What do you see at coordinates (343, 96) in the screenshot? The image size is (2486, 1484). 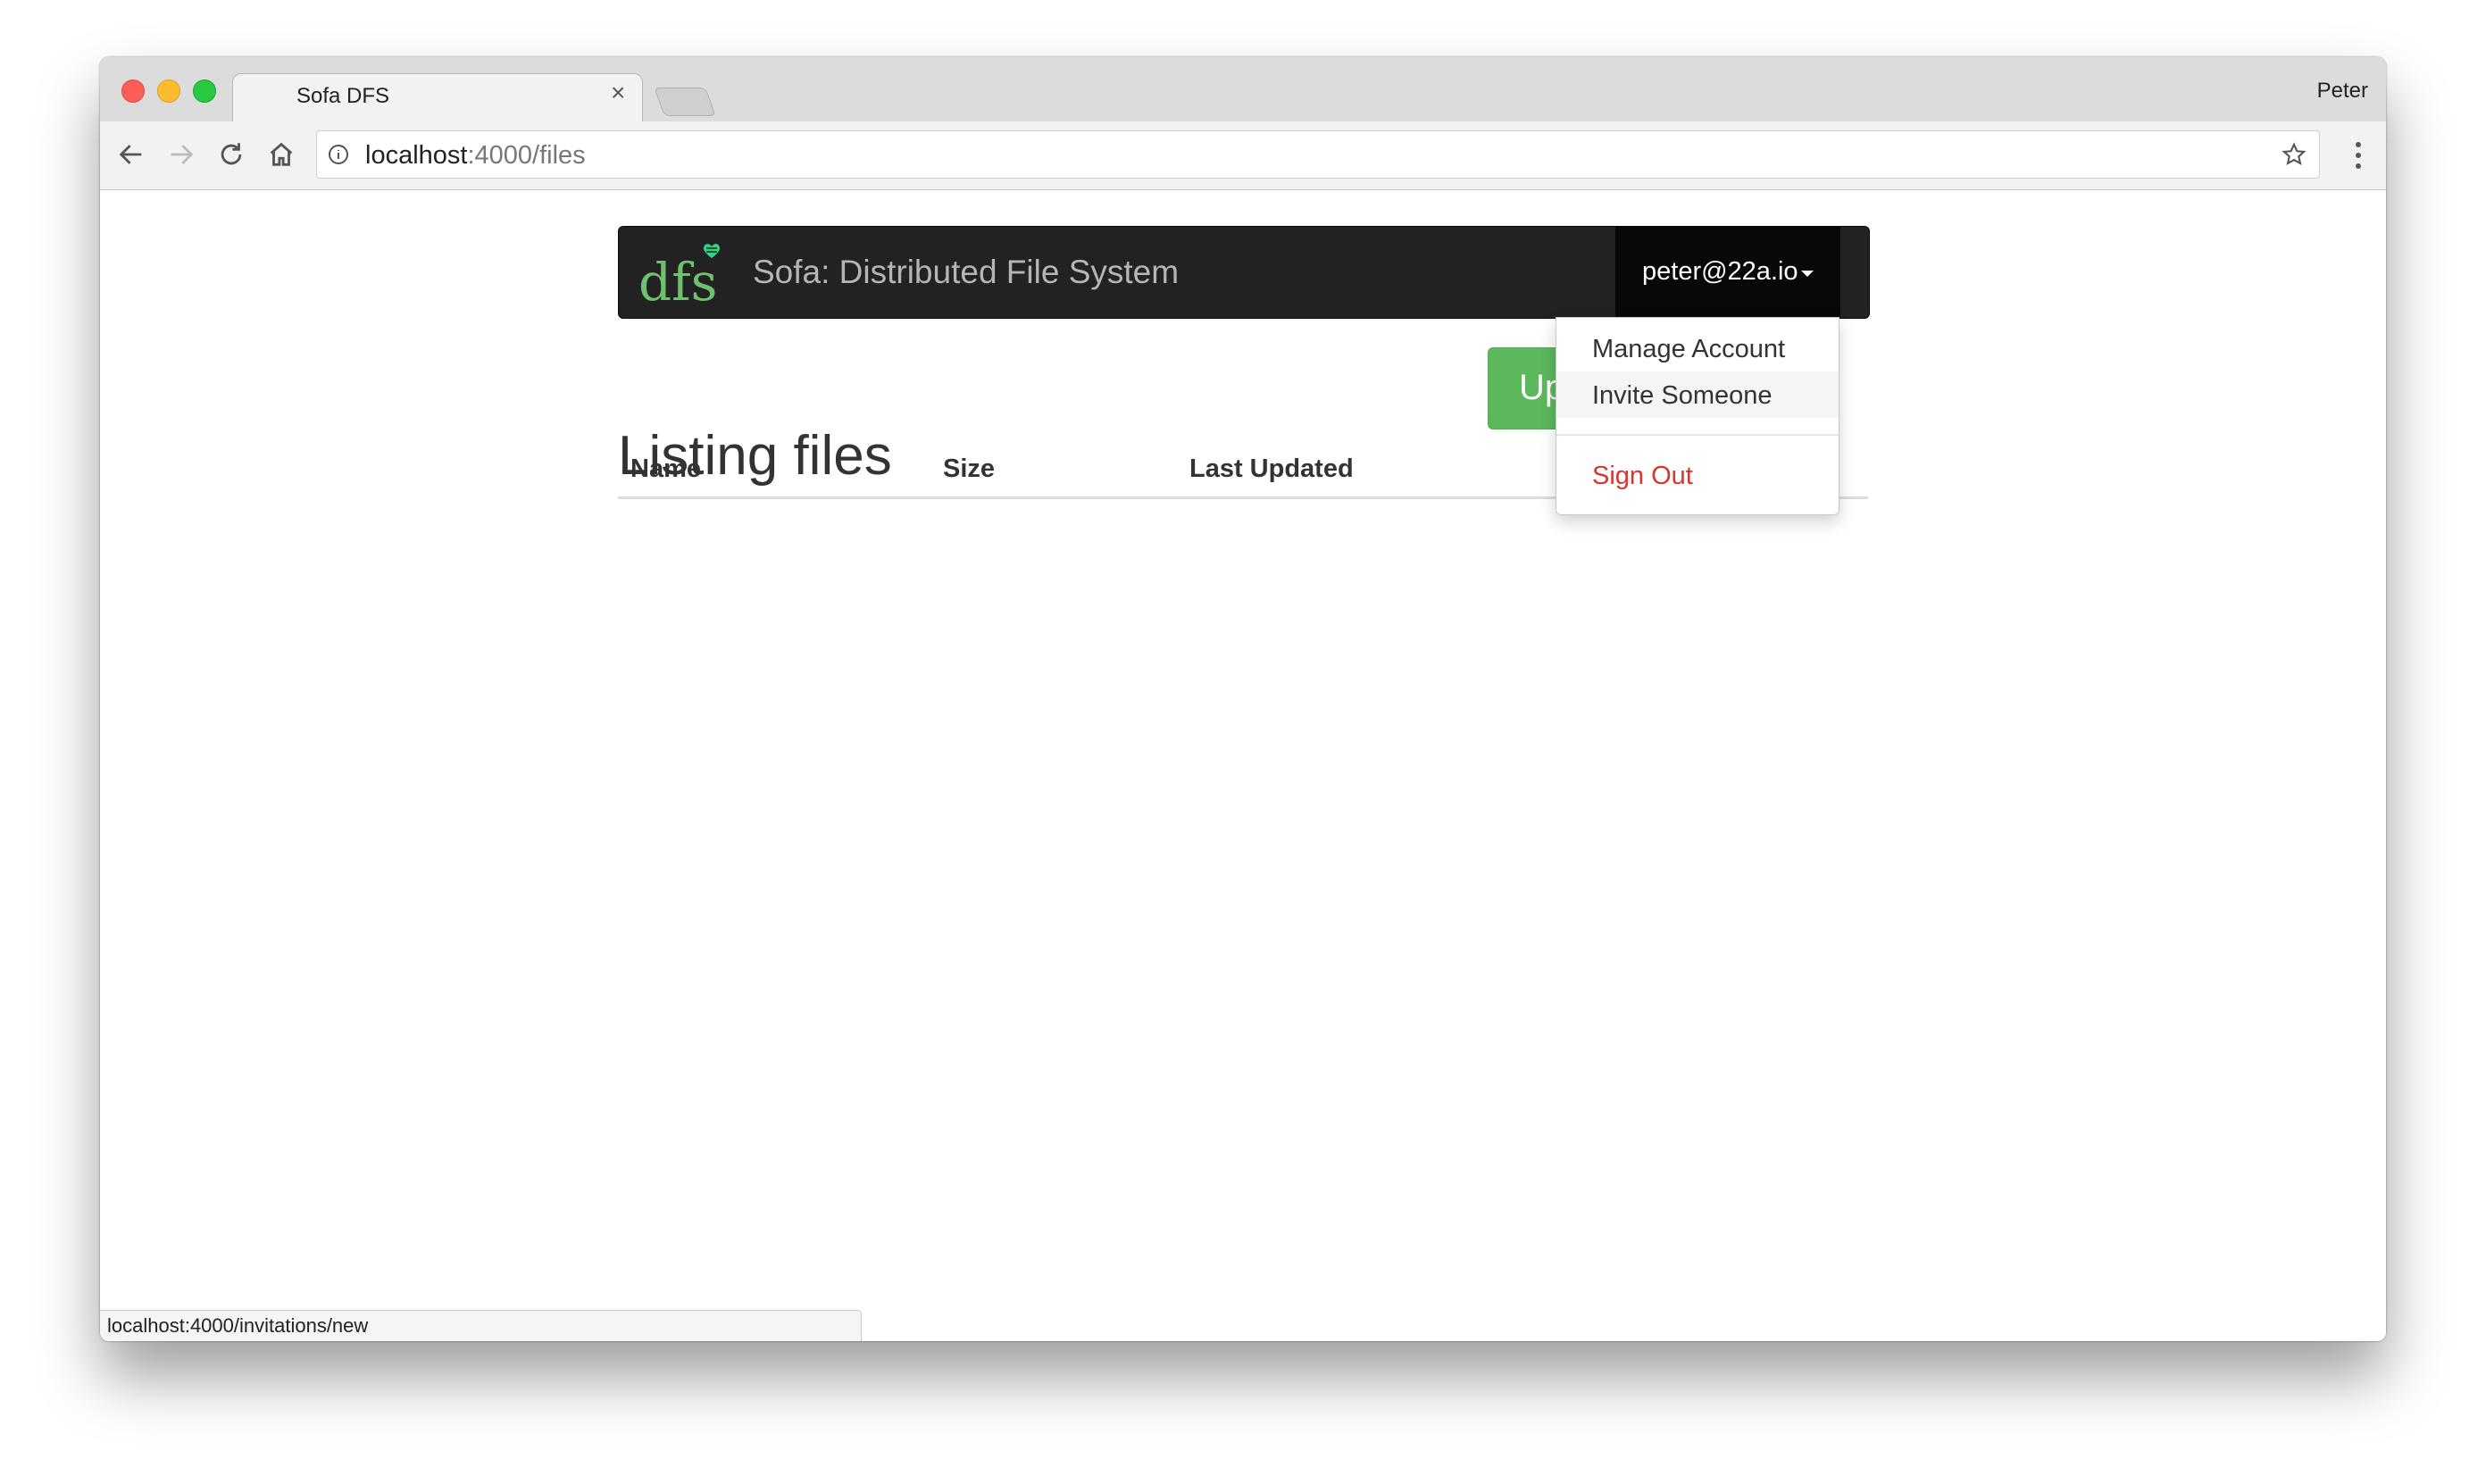 I see `tab-title: Sofa DFS` at bounding box center [343, 96].